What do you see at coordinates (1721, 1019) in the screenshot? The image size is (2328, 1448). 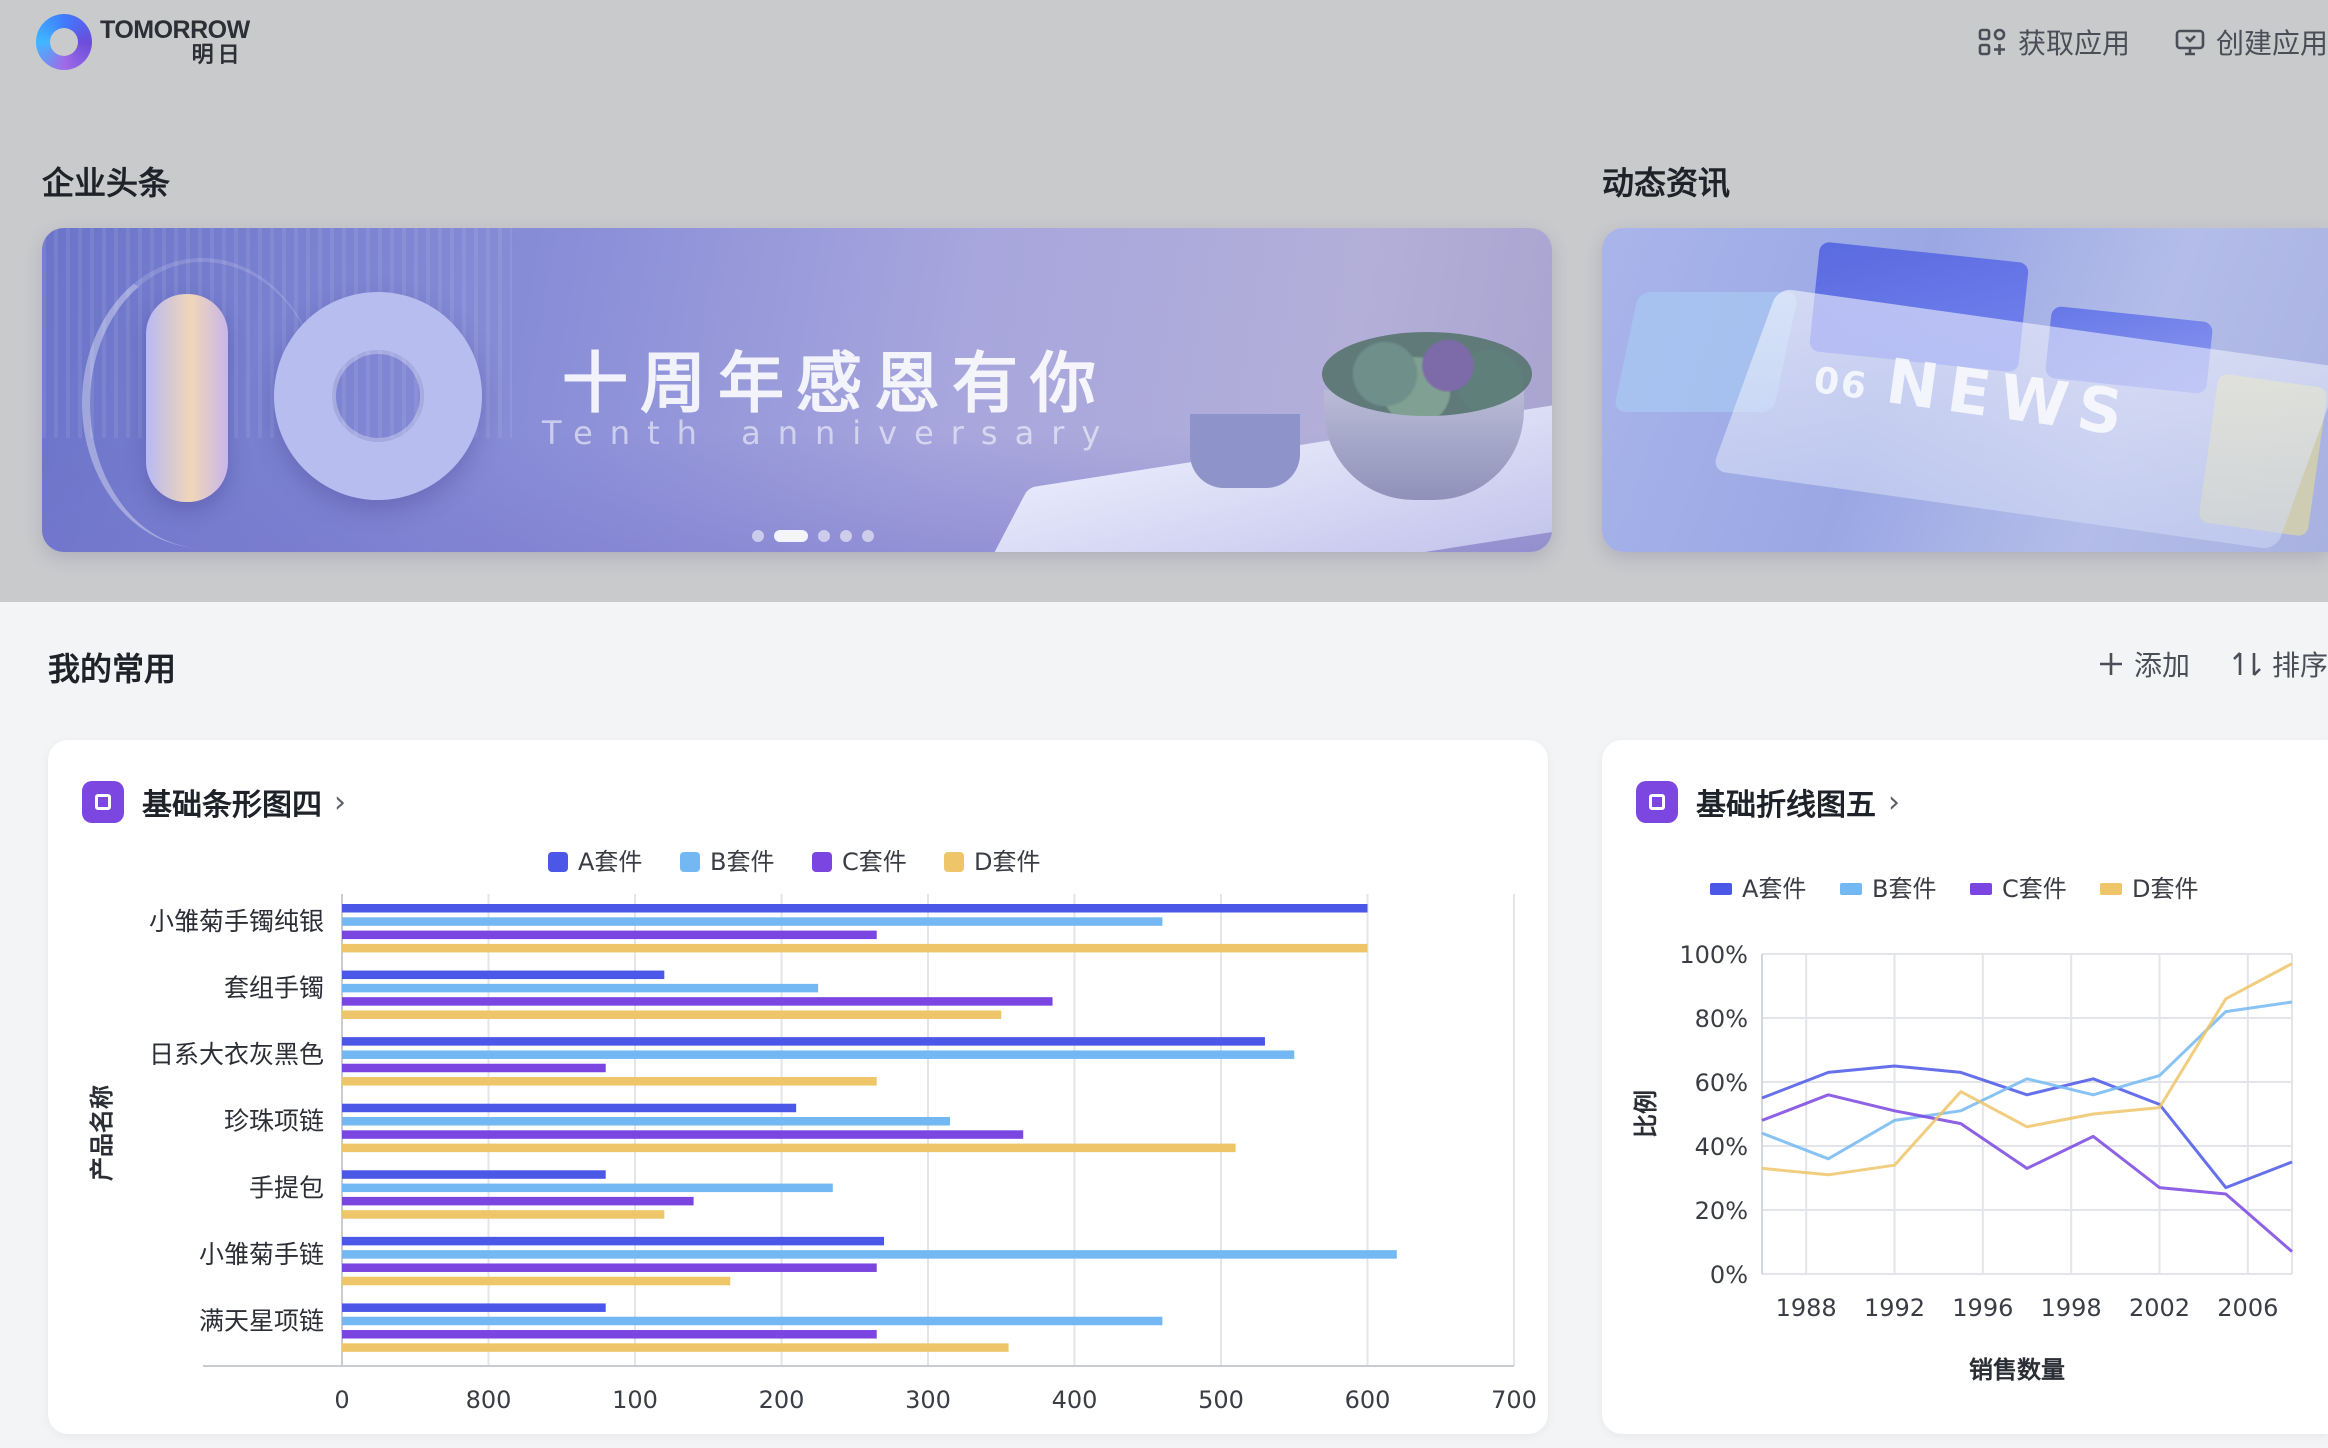 I see `y-tick-label: 80%` at bounding box center [1721, 1019].